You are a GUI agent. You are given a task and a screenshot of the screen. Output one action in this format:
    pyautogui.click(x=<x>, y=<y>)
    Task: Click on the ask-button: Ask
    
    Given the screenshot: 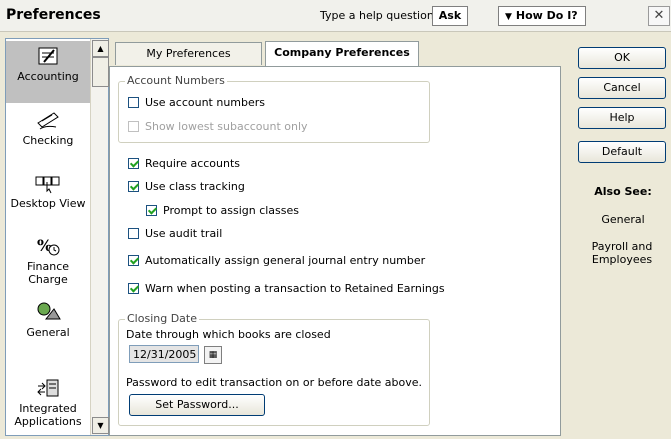 What is the action you would take?
    pyautogui.click(x=450, y=16)
    